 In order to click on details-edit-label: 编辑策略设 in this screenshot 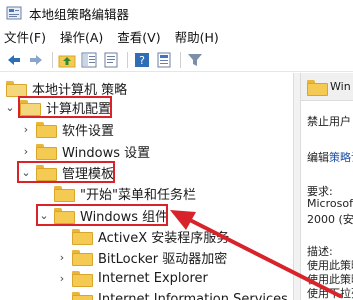, I will do `click(330, 157)`.